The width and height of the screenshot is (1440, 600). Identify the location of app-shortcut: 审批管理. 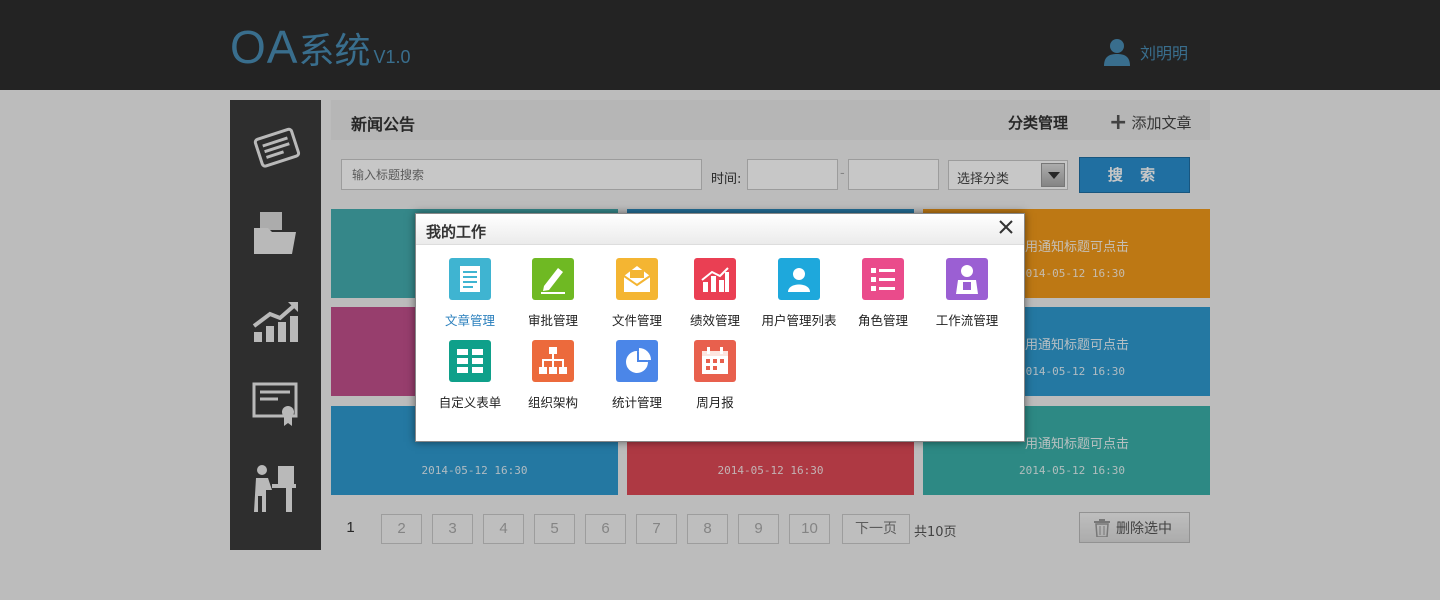
(553, 293).